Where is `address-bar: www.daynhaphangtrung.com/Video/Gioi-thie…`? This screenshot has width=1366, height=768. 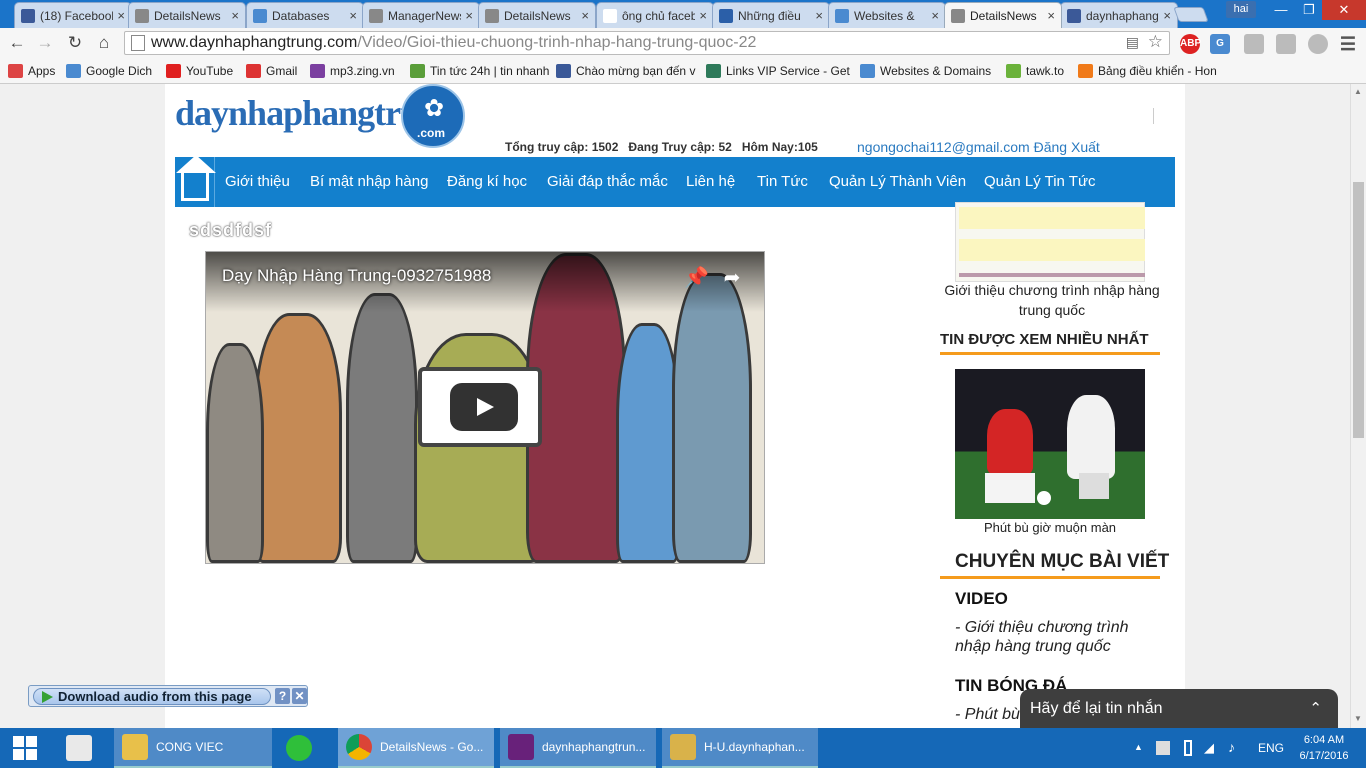 address-bar: www.daynhaphangtrung.com/Video/Gioi-thie… is located at coordinates (647, 43).